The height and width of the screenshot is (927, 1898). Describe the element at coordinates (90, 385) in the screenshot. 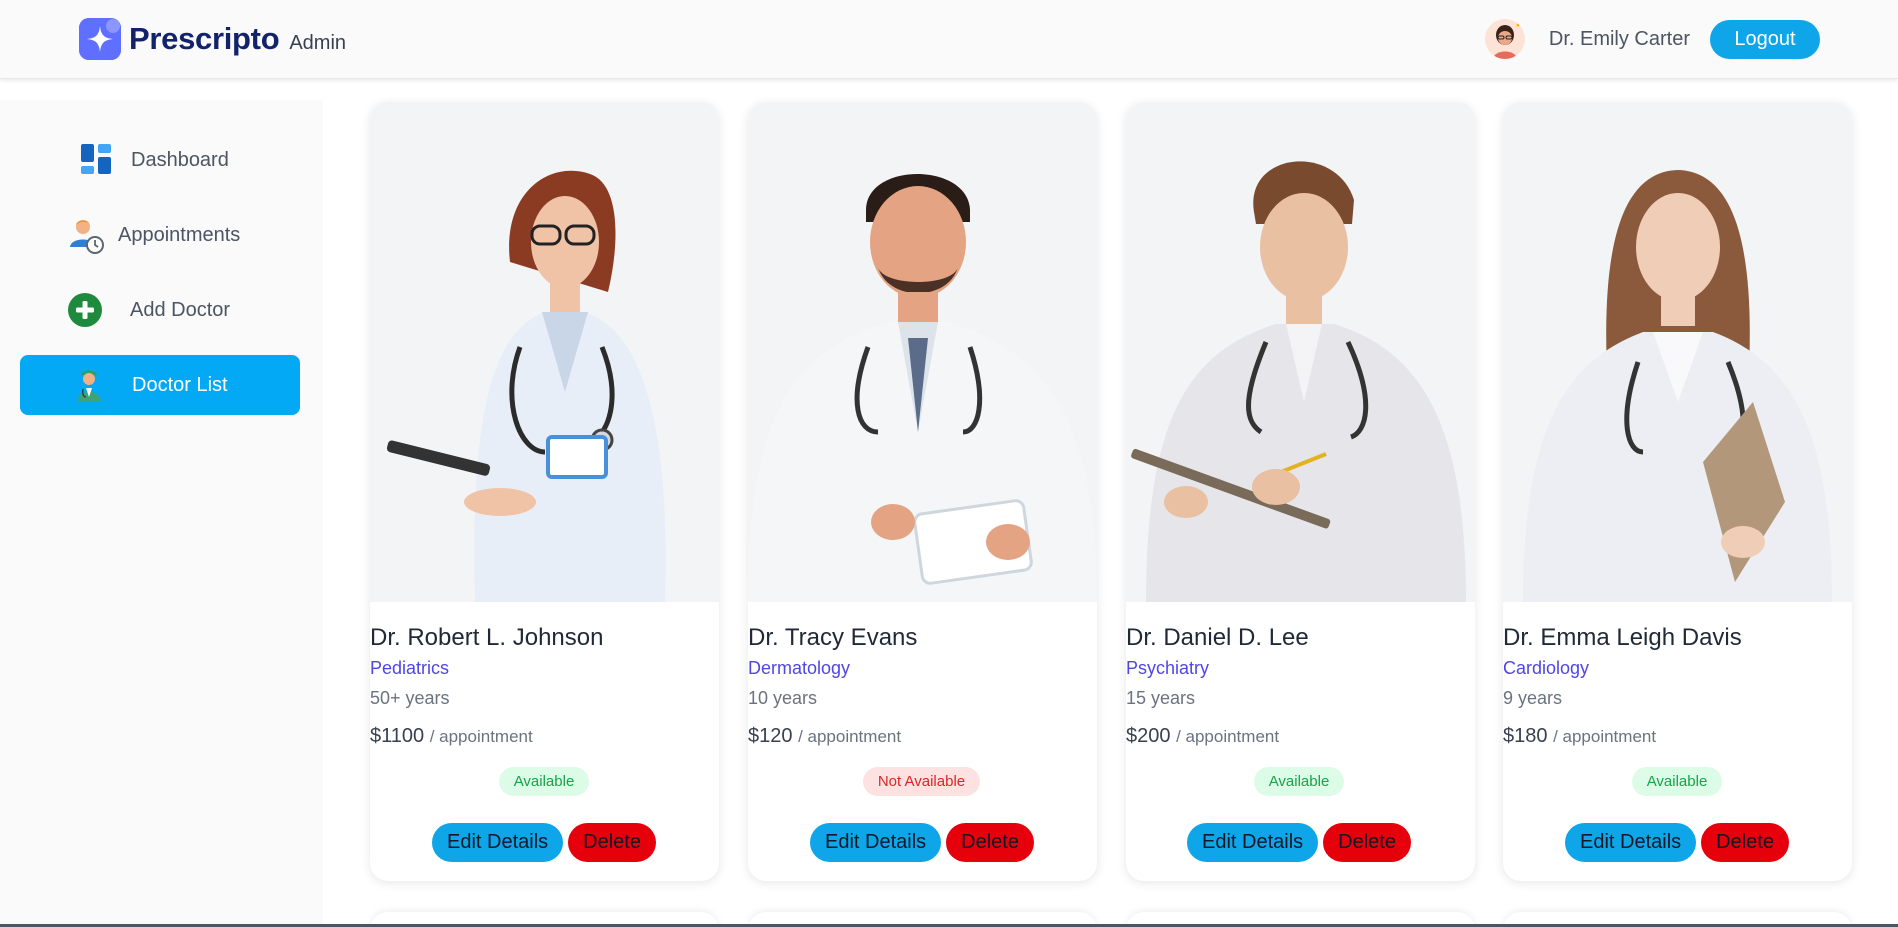

I see `doctor-icon` at that location.